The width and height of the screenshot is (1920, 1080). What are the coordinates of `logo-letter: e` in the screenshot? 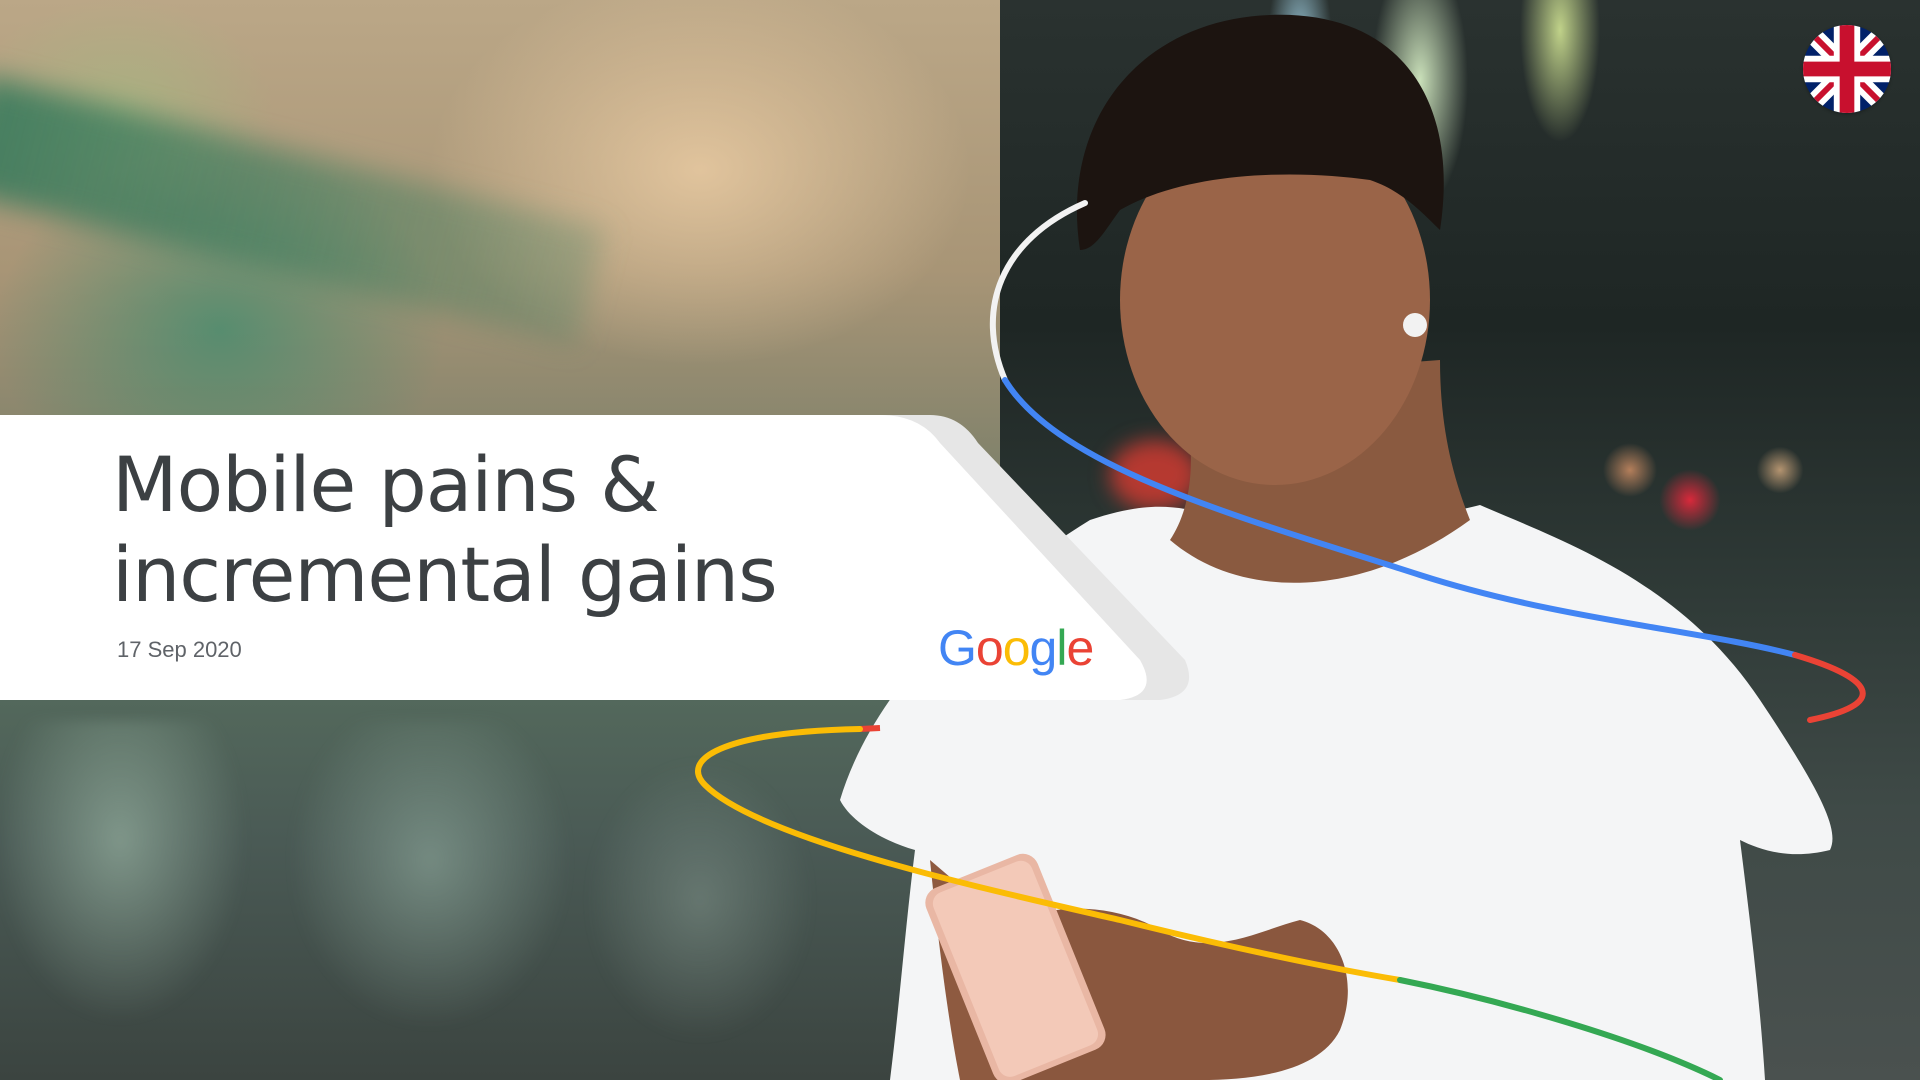 It's located at (1080, 648).